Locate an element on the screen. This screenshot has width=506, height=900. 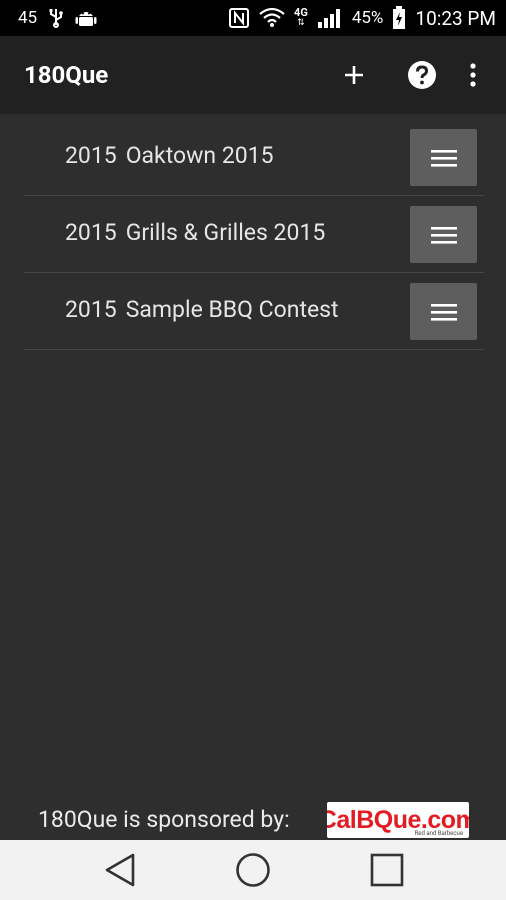
home-icon is located at coordinates (253, 870).